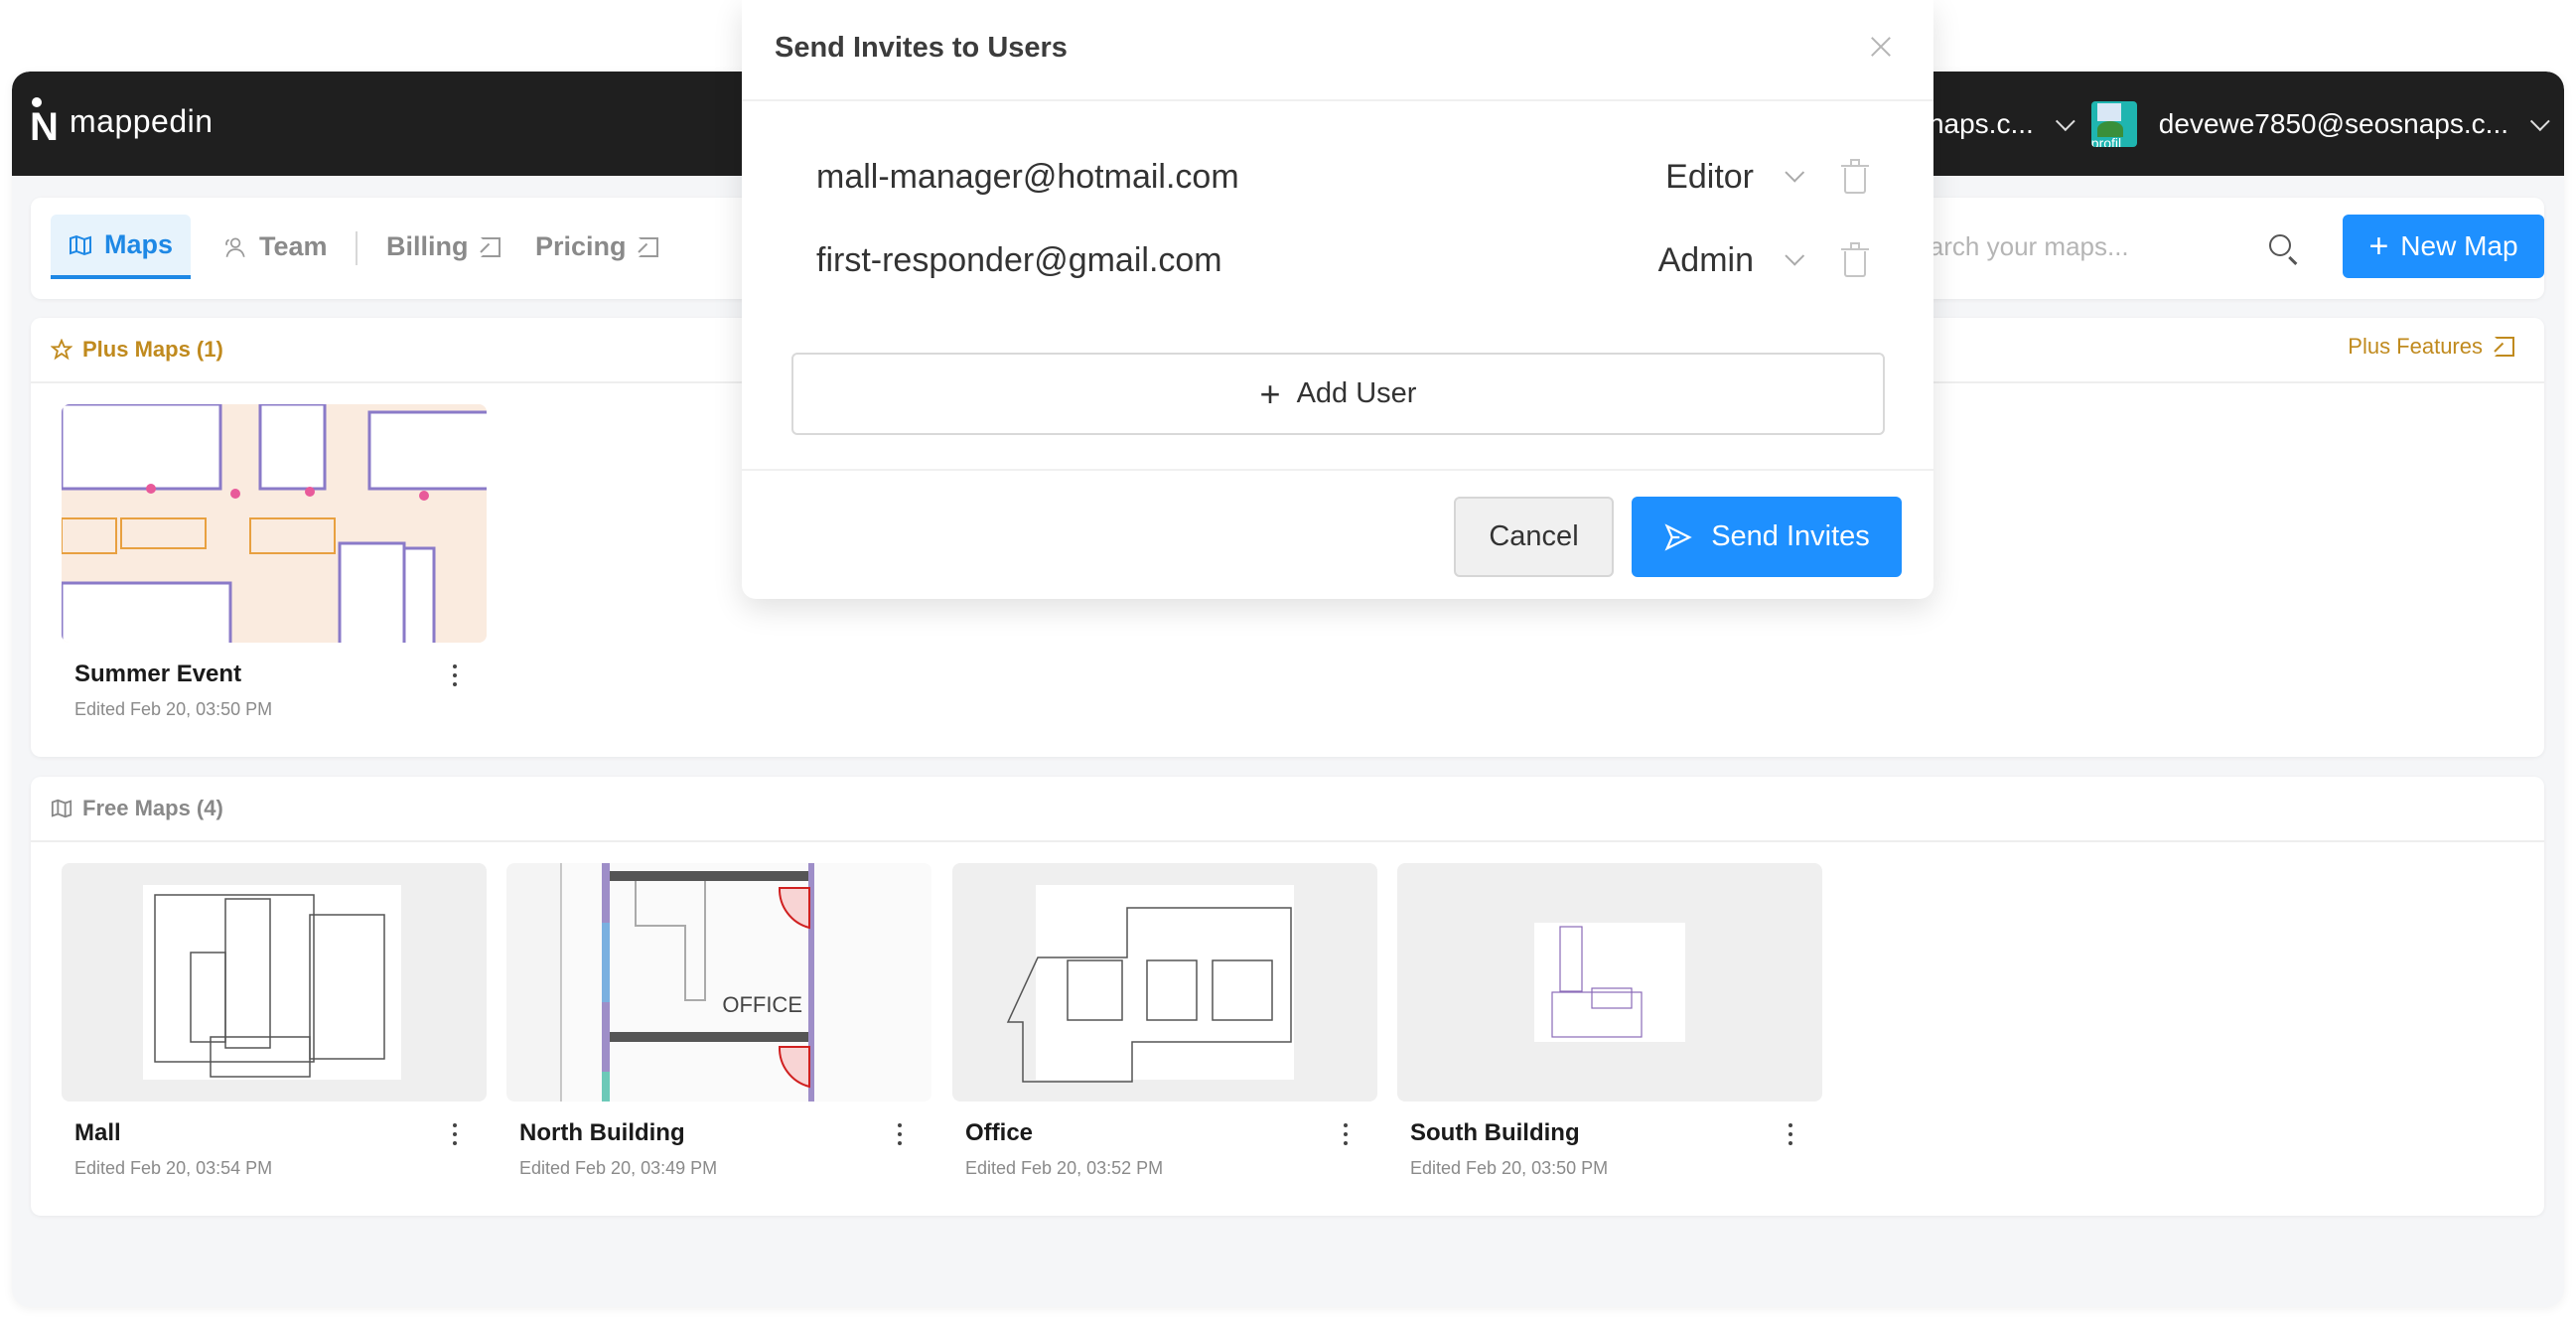 This screenshot has height=1323, width=2576. Describe the element at coordinates (1270, 393) in the screenshot. I see `plus-icon: +` at that location.